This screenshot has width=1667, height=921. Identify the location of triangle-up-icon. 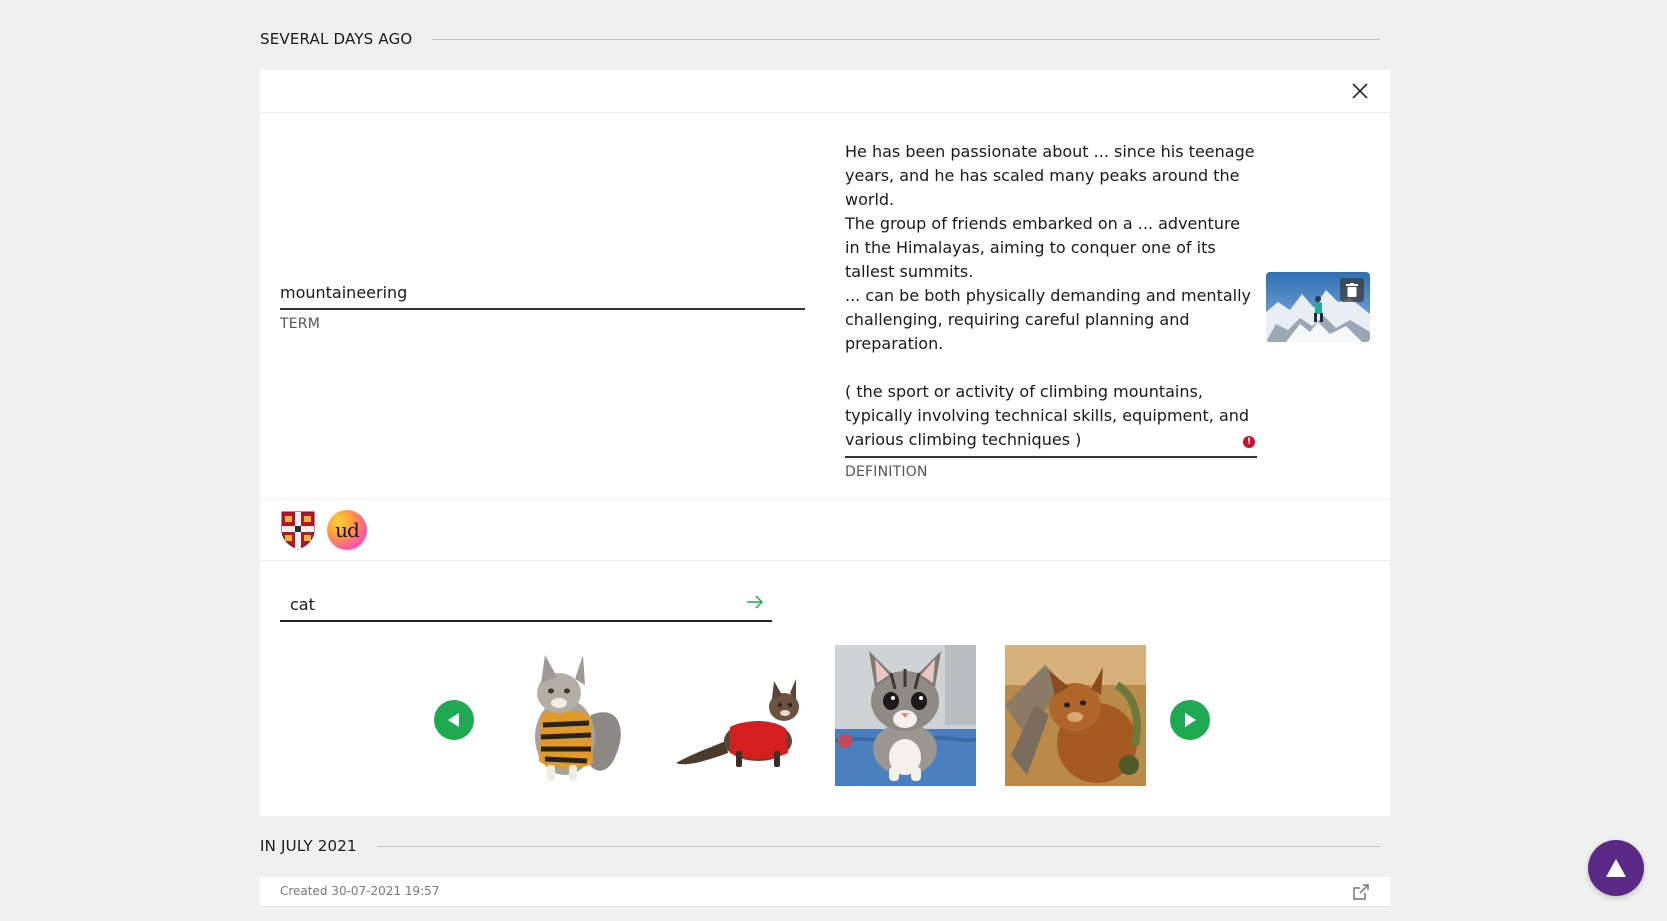
(1616, 868).